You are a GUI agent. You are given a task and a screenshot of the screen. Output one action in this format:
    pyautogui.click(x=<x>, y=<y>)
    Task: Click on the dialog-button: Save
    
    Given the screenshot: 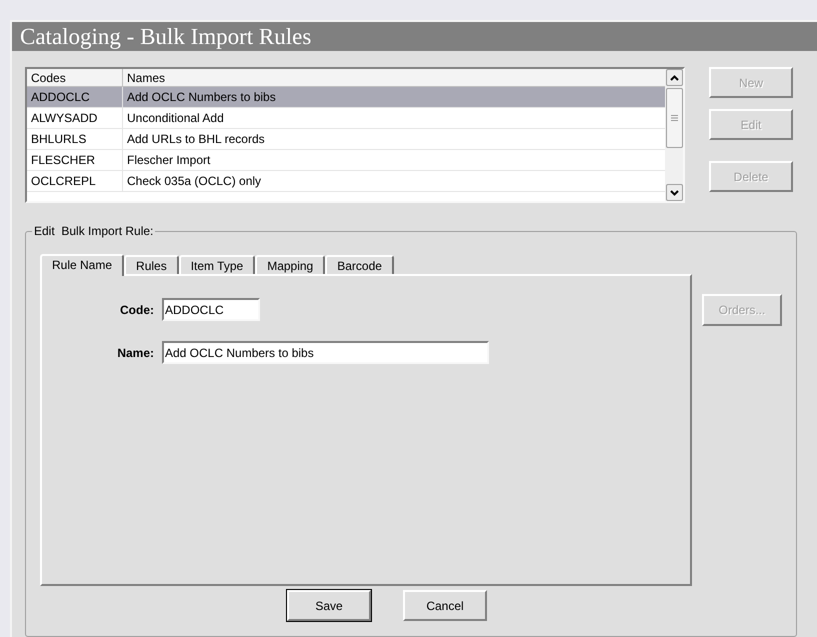 What is the action you would take?
    pyautogui.click(x=329, y=605)
    